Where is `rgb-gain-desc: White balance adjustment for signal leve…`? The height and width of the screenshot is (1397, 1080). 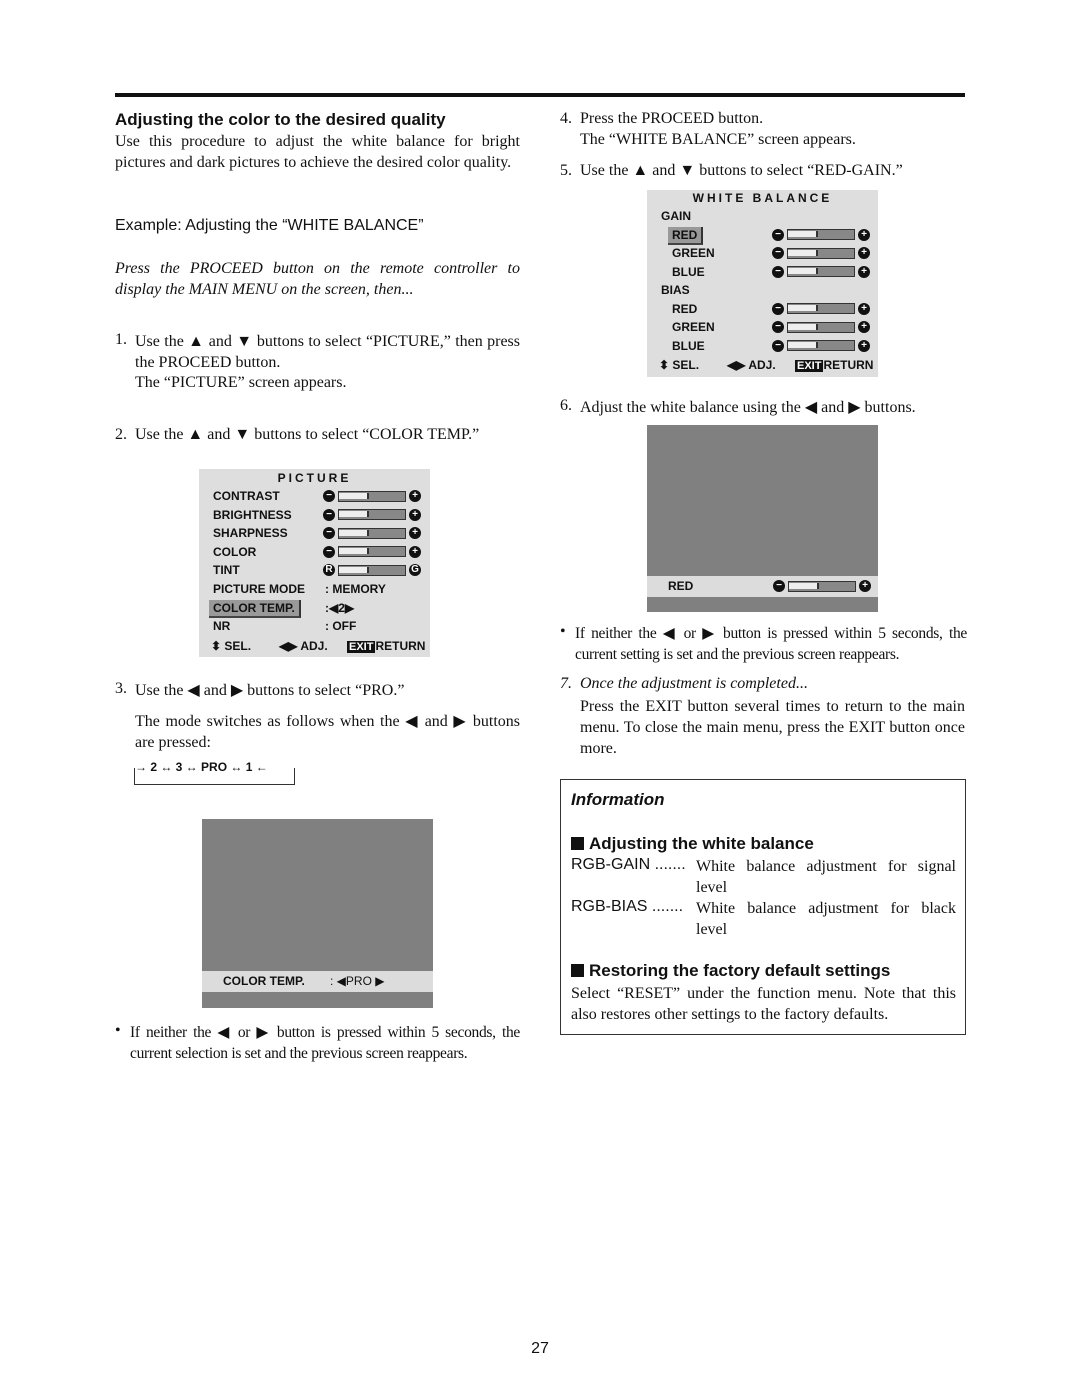 rgb-gain-desc: White balance adjustment for signal leve… is located at coordinates (826, 877).